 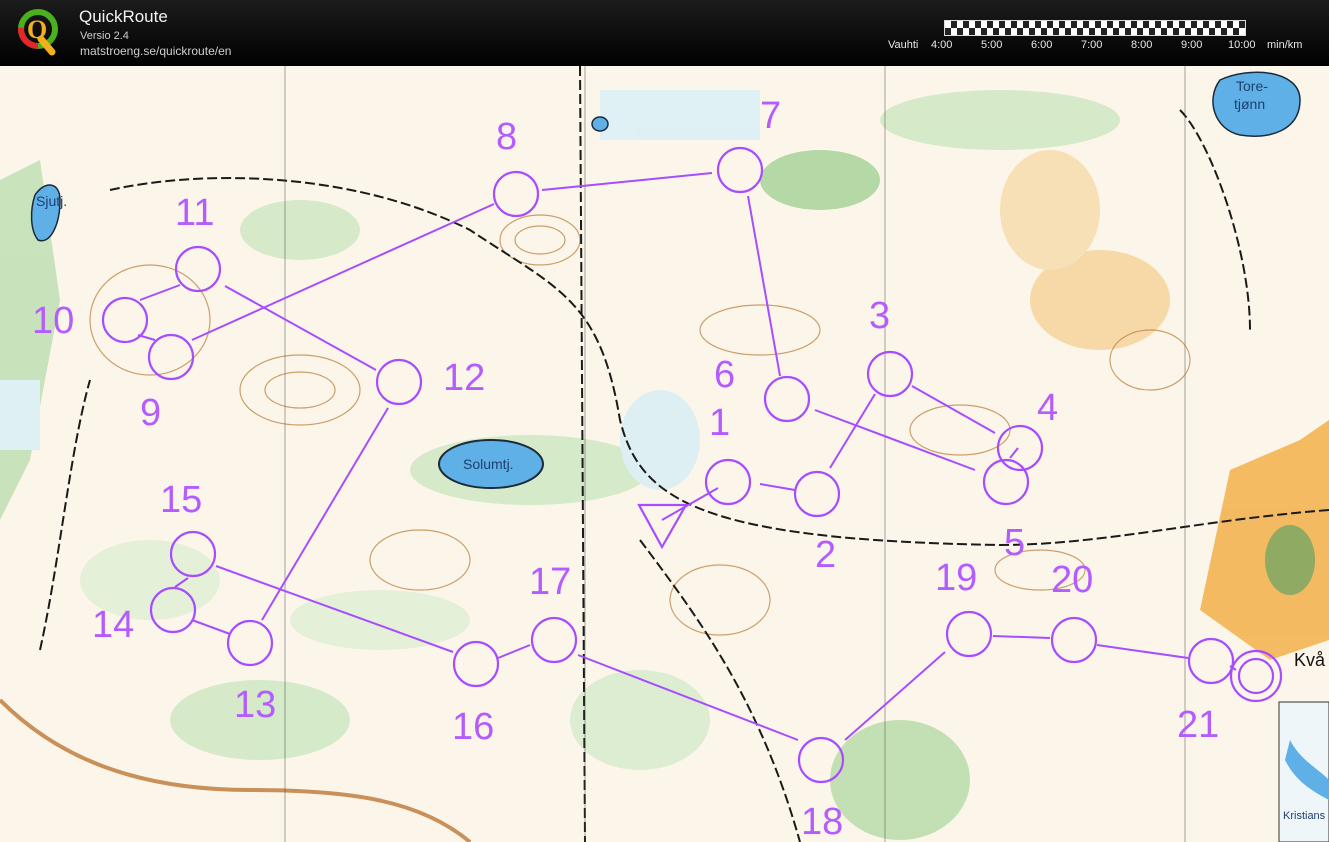 What do you see at coordinates (1304, 816) in the screenshot?
I see `place-name: Kristians` at bounding box center [1304, 816].